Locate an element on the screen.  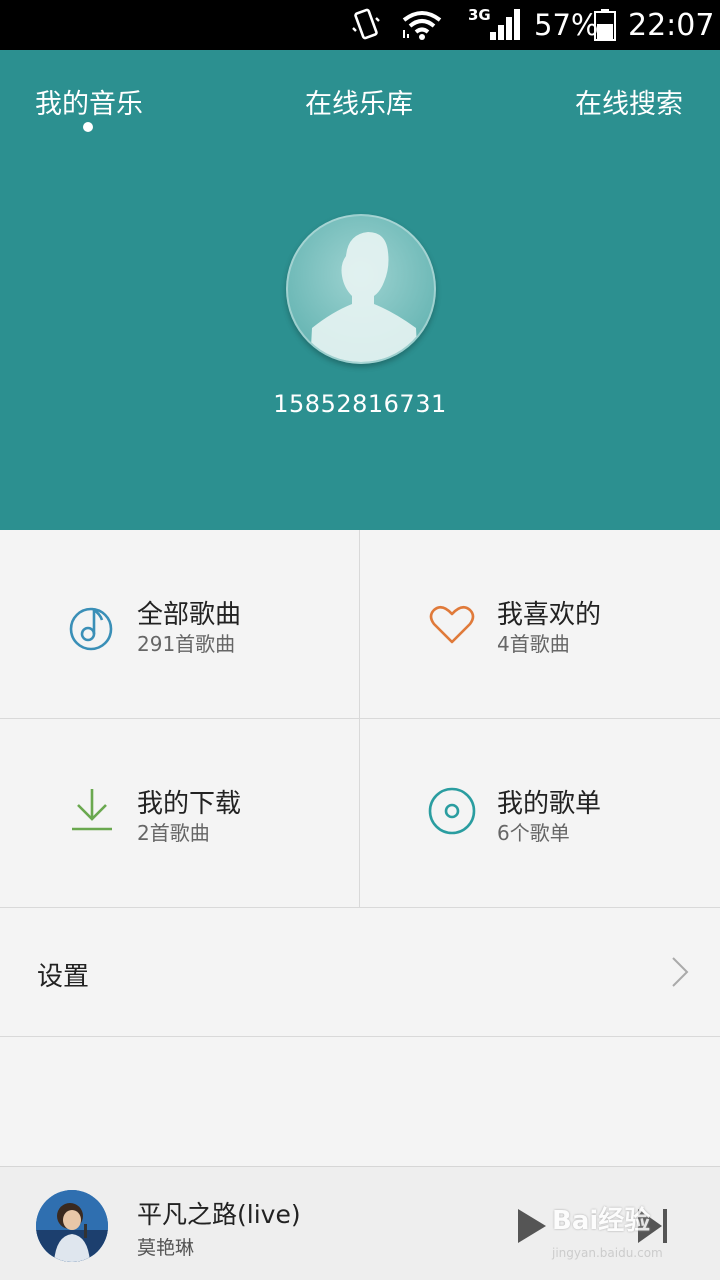
avatar is located at coordinates (361, 289).